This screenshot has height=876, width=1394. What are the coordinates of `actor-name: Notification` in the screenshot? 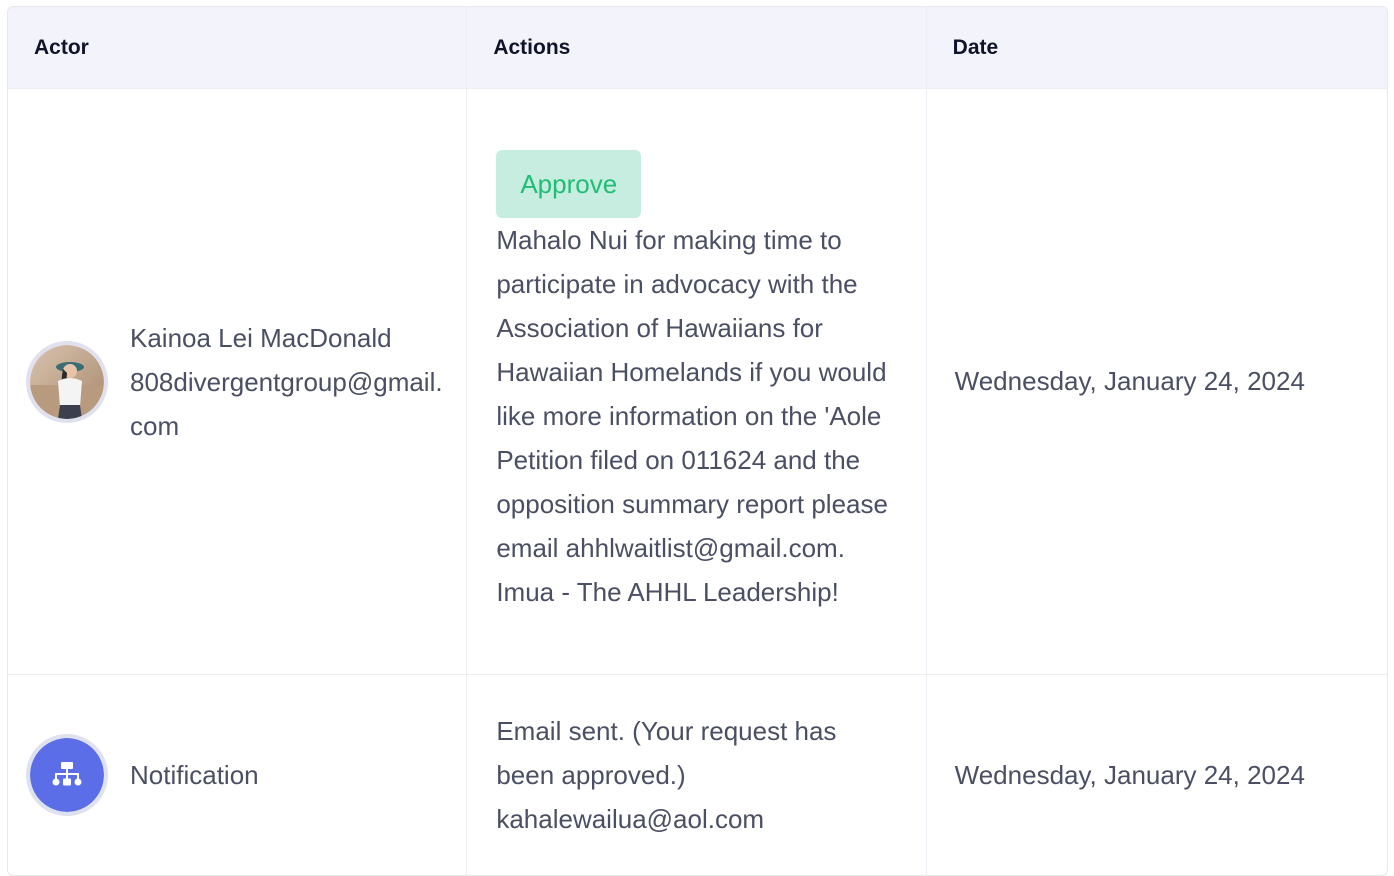 It's located at (194, 775).